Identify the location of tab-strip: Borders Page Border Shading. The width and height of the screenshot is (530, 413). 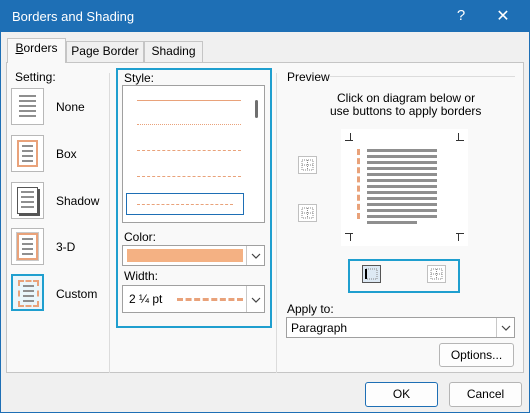
(265, 50).